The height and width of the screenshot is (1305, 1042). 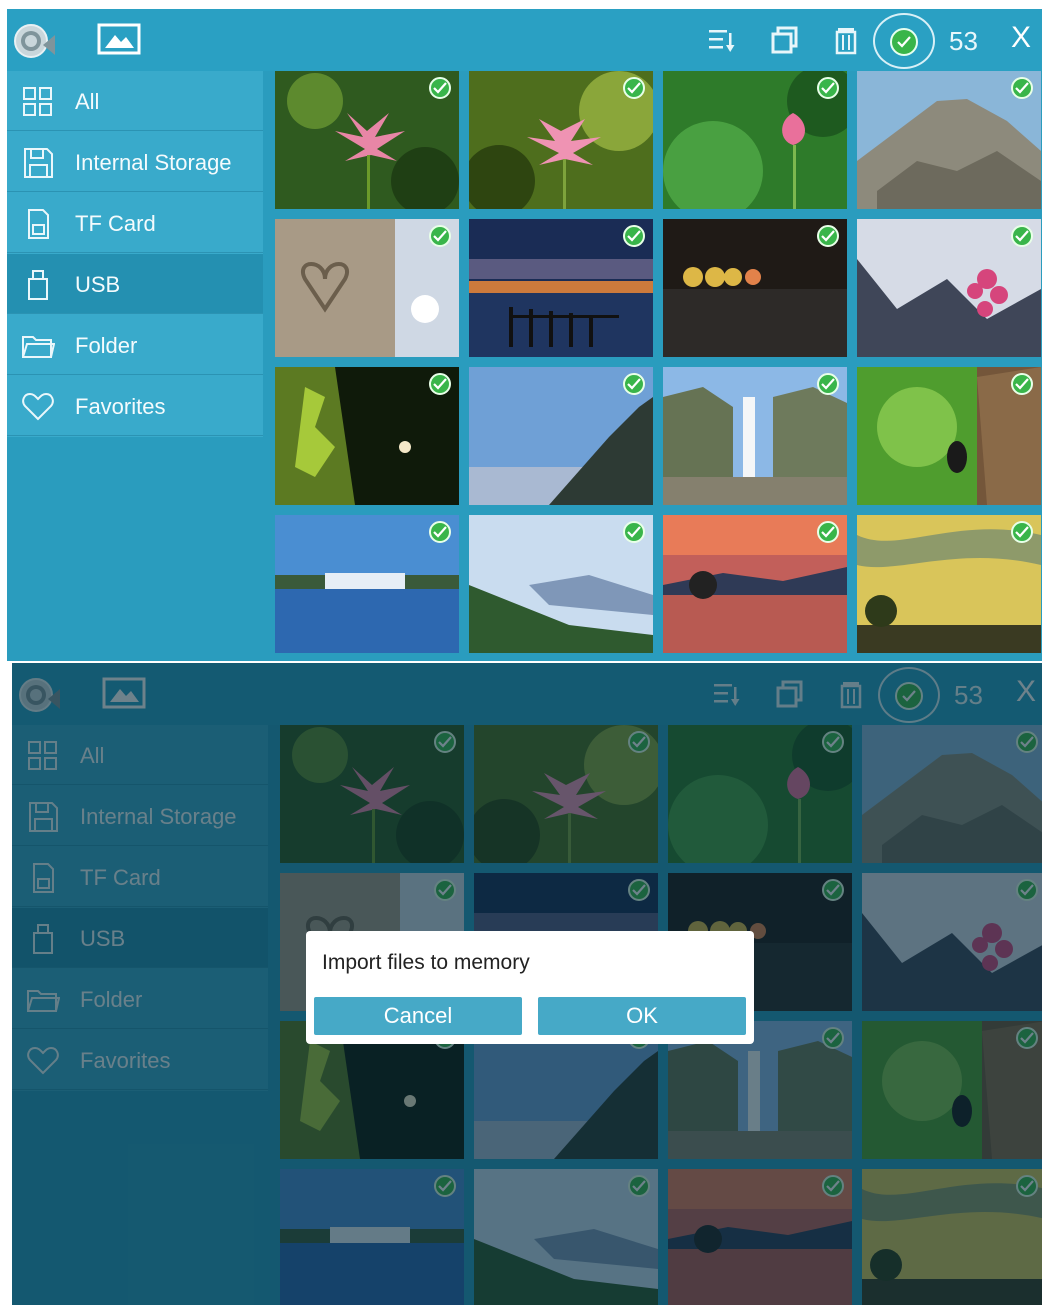 I want to click on import-dialog: Import files to memory Cancel OK, so click(x=530, y=987).